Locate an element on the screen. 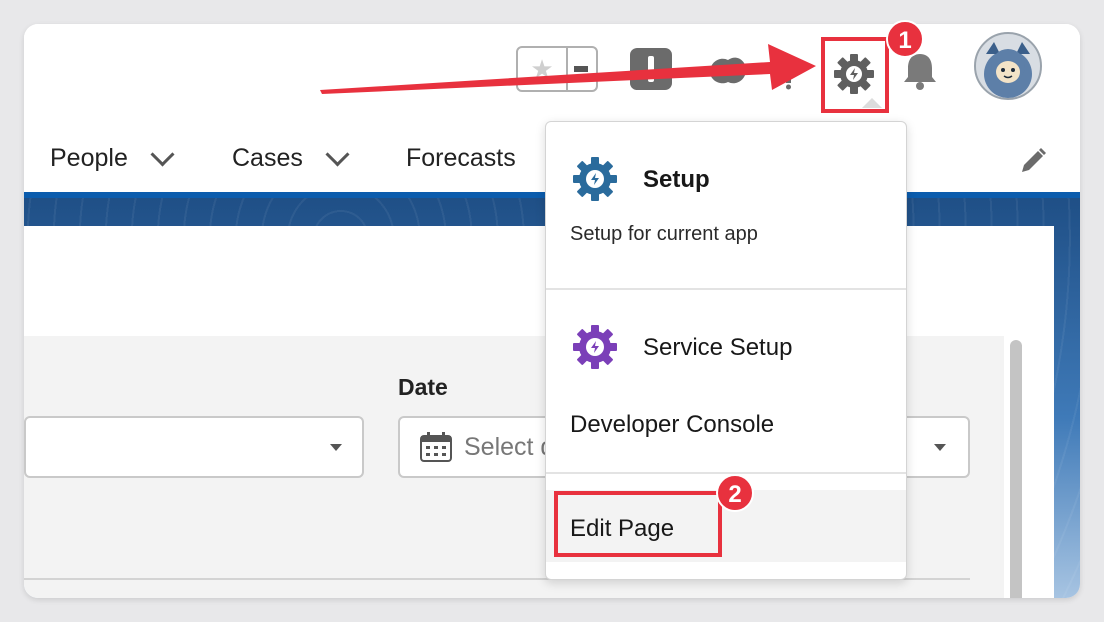 The image size is (1104, 622). scrollbar is located at coordinates (1016, 469).